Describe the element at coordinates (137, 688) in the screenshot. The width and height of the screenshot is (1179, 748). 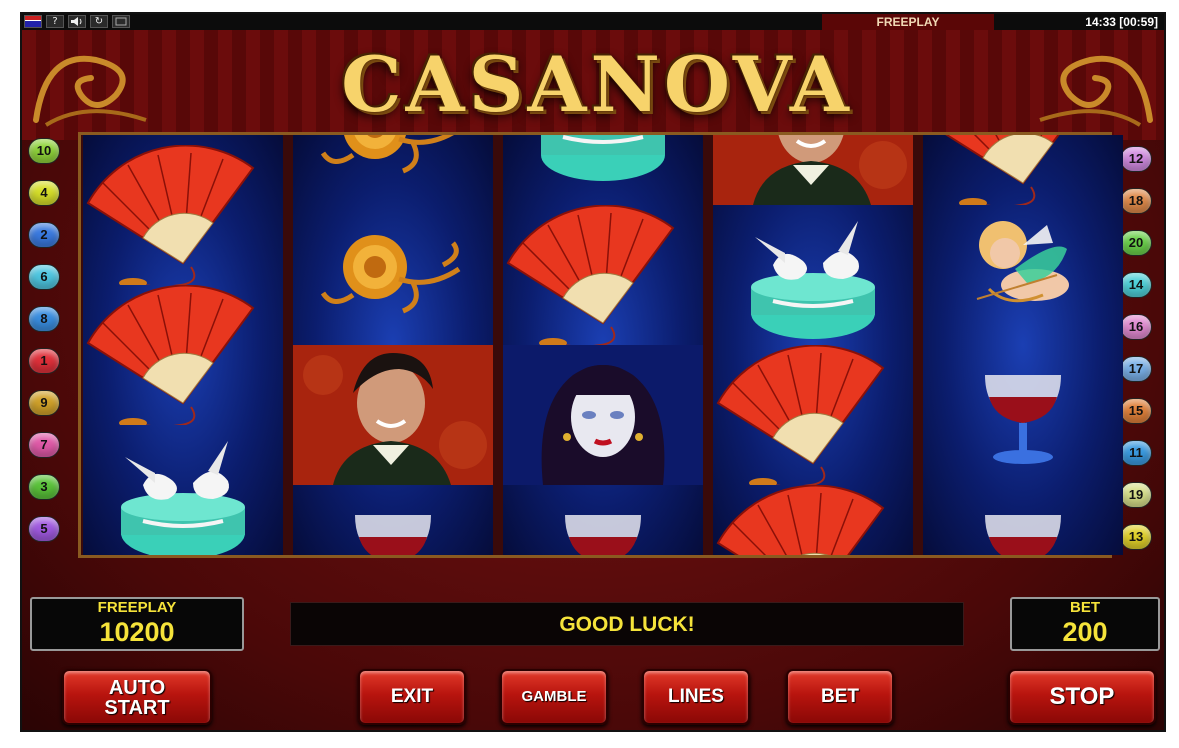
I see `autostart-line1: AUTO` at that location.